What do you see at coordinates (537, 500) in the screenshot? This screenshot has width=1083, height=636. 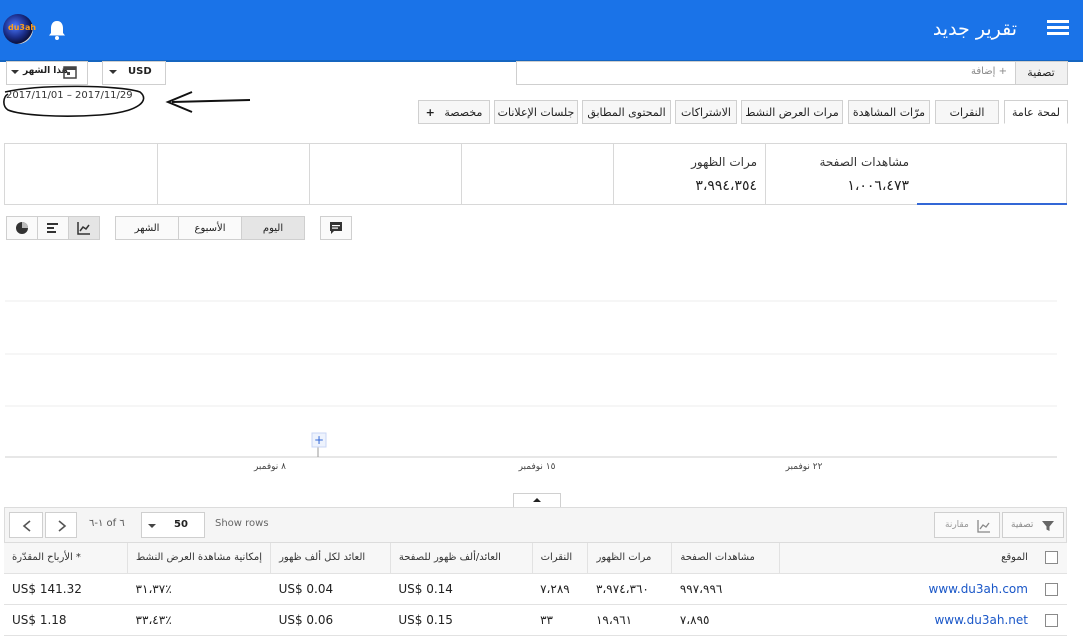 I see `collapse-chart-toggle` at bounding box center [537, 500].